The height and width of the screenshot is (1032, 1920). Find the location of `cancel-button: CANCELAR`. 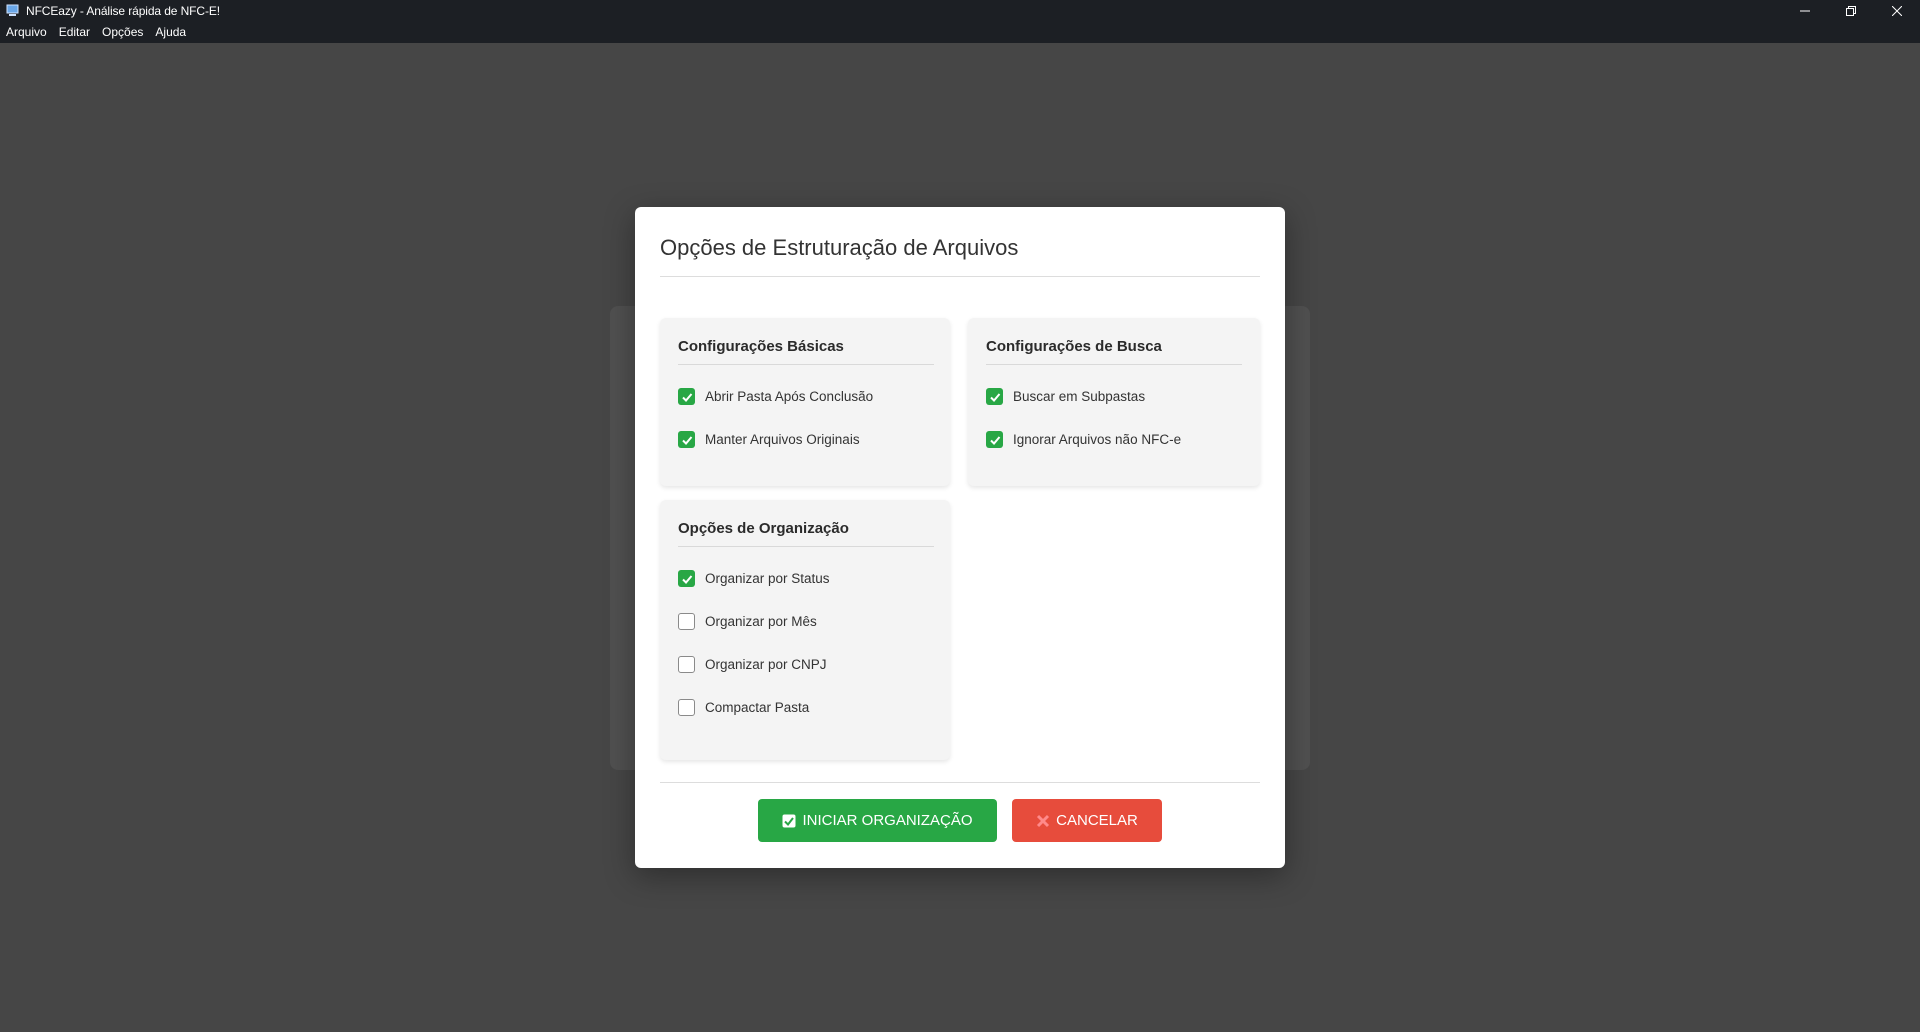

cancel-button: CANCELAR is located at coordinates (1087, 820).